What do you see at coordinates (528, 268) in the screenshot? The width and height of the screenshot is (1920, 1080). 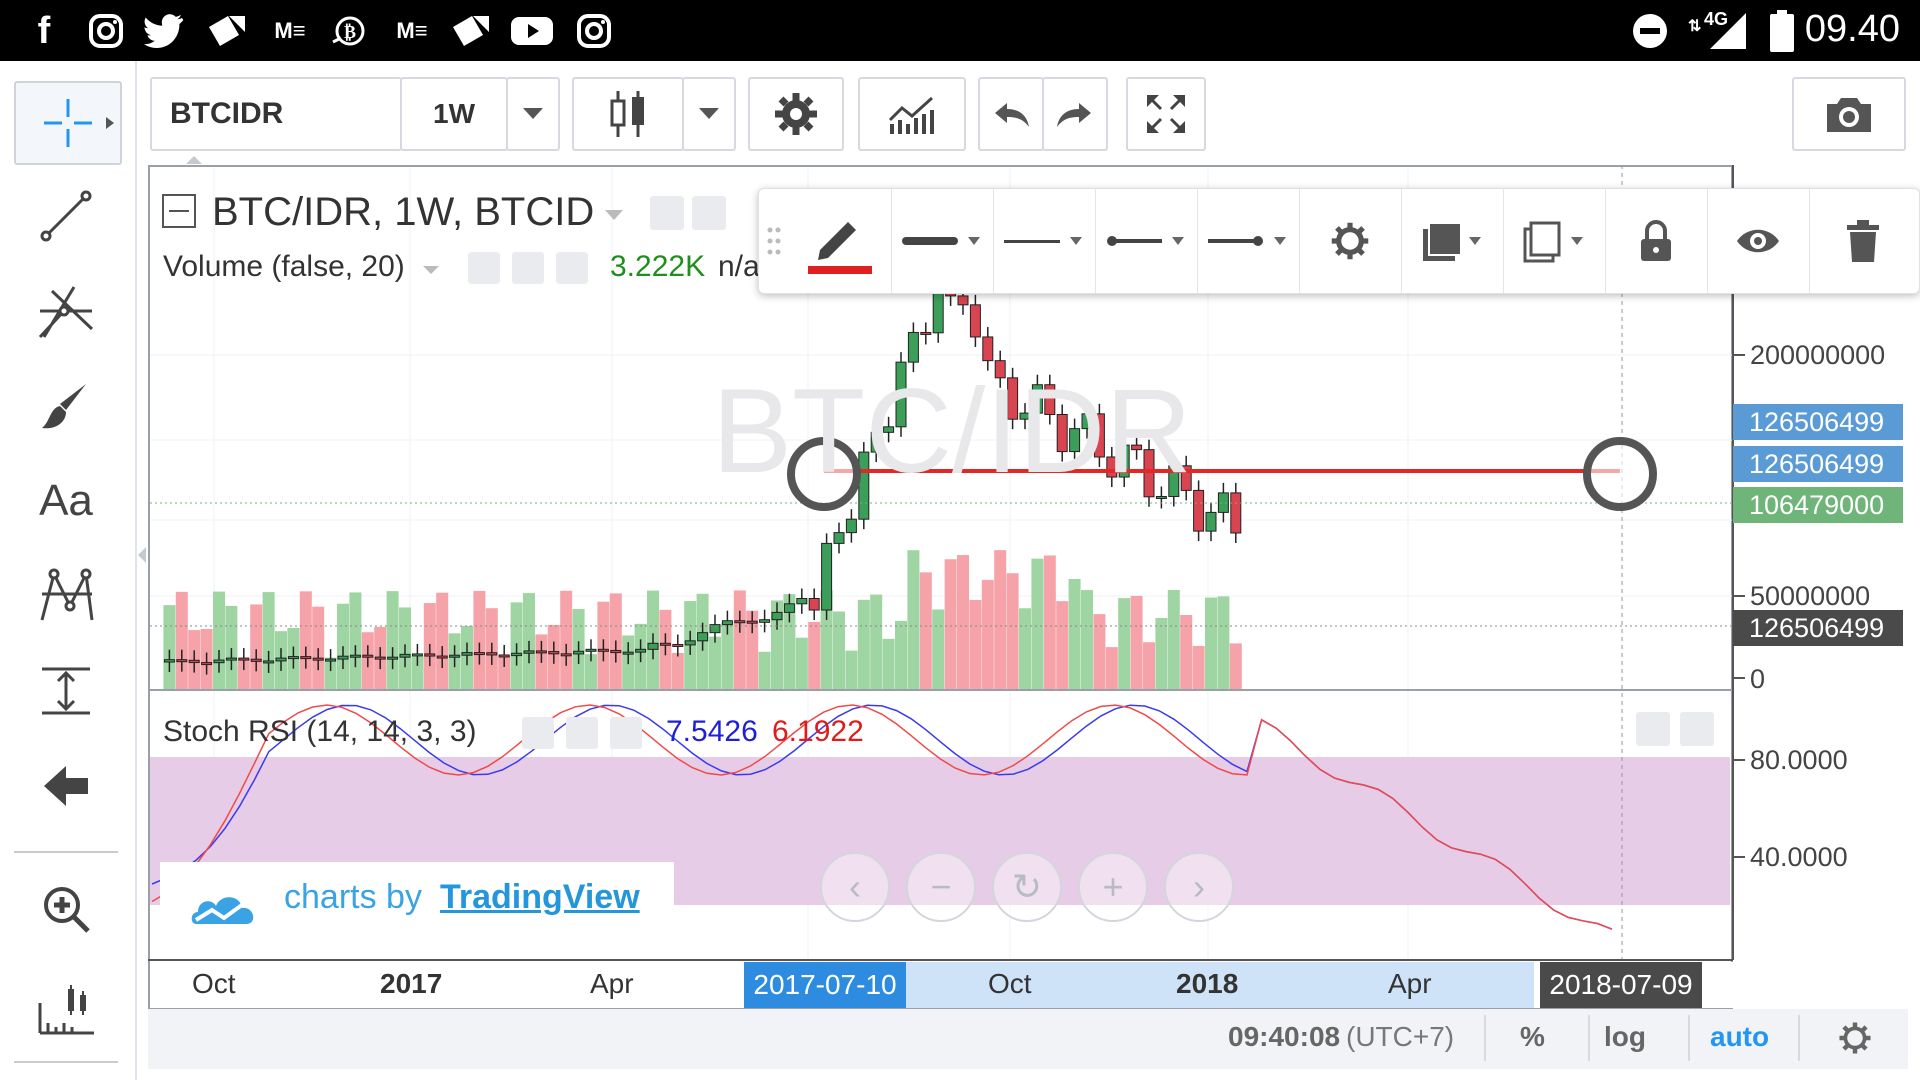 I see `volume-gear-icon` at bounding box center [528, 268].